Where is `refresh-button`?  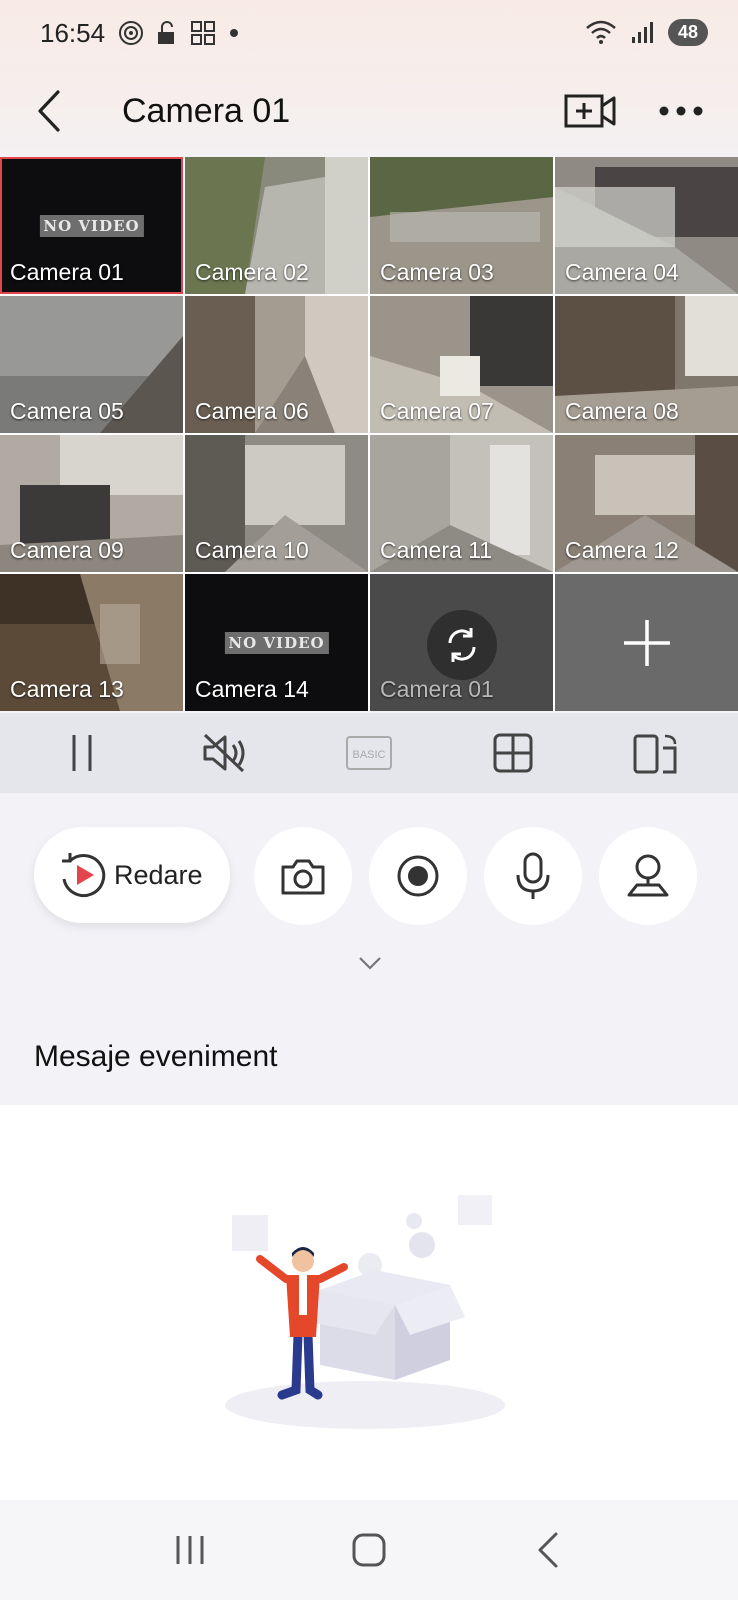
refresh-button is located at coordinates (461, 645).